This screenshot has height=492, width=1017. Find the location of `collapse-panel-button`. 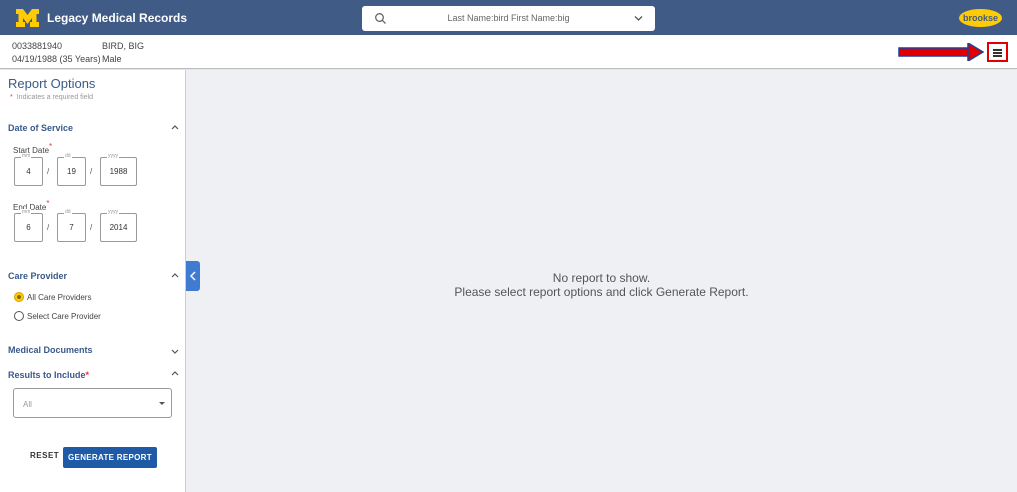

collapse-panel-button is located at coordinates (193, 276).